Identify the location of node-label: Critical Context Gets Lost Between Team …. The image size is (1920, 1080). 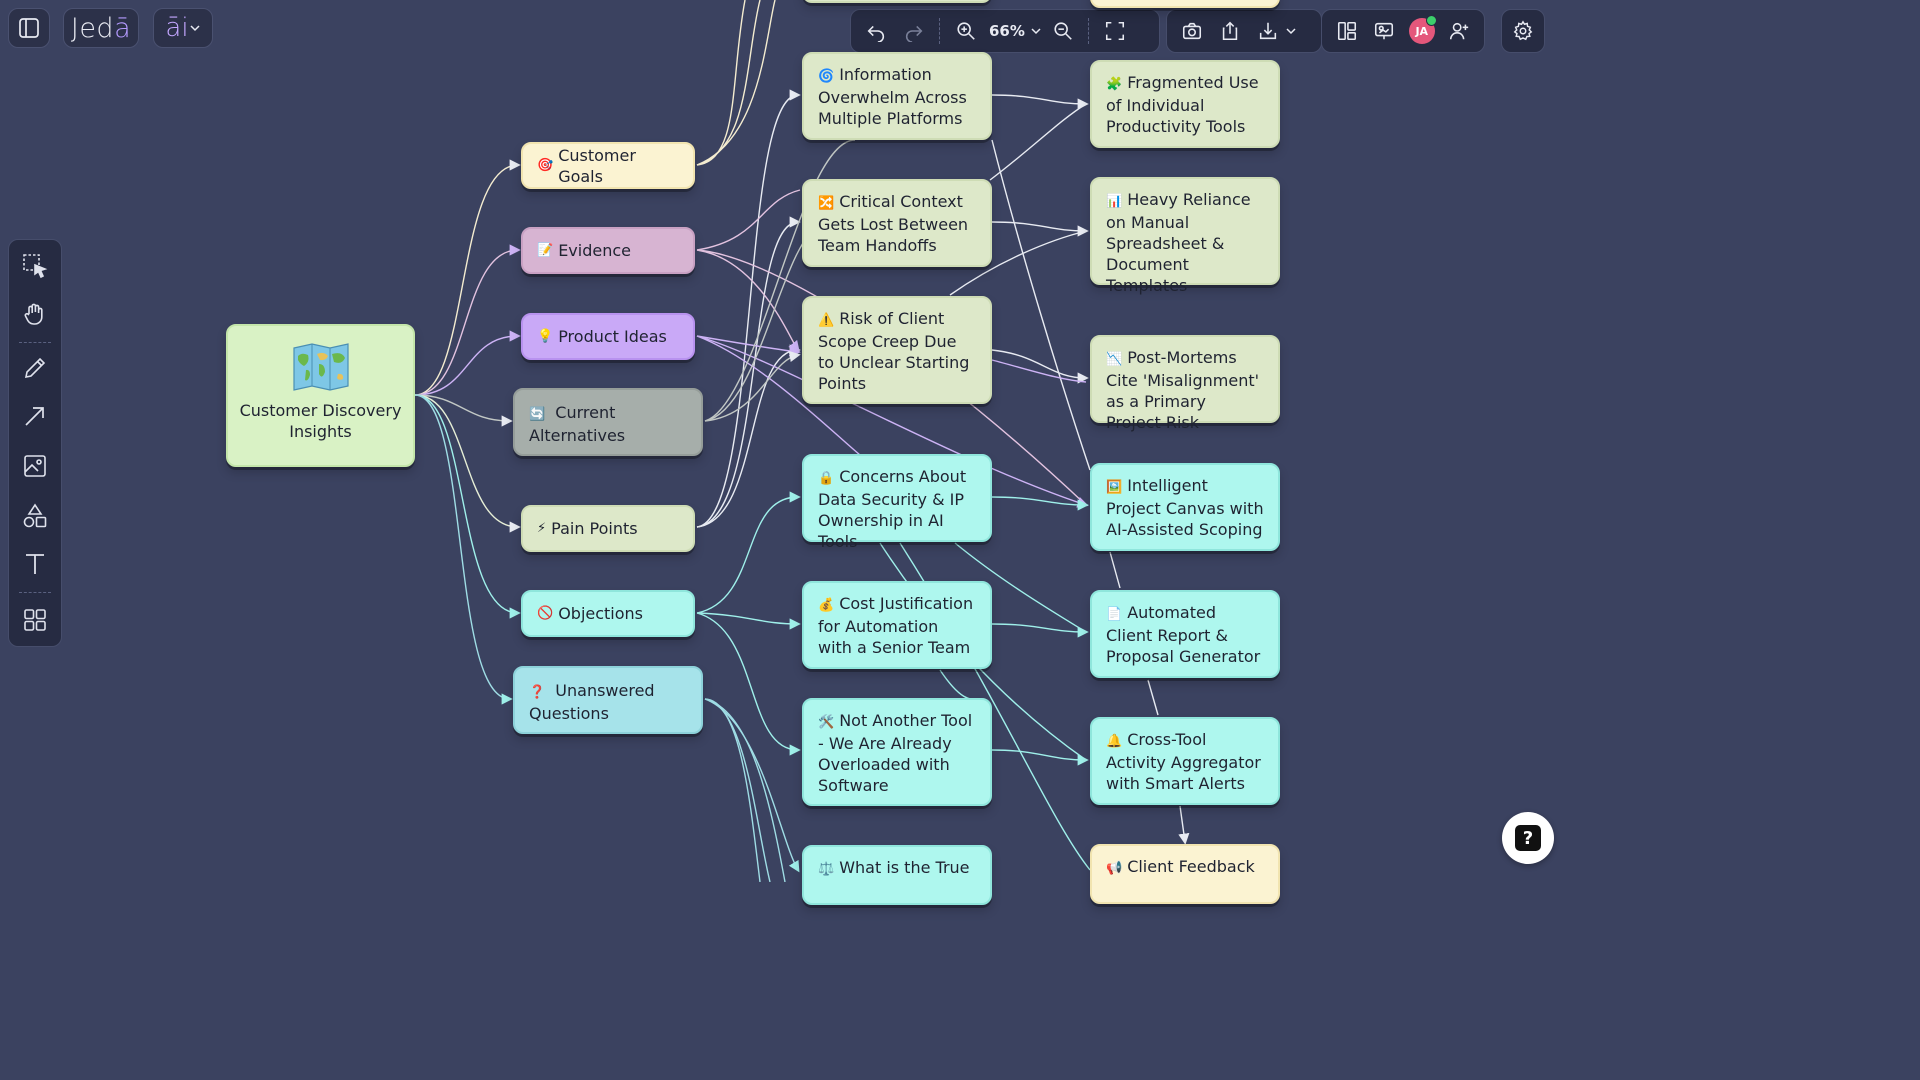
(893, 223).